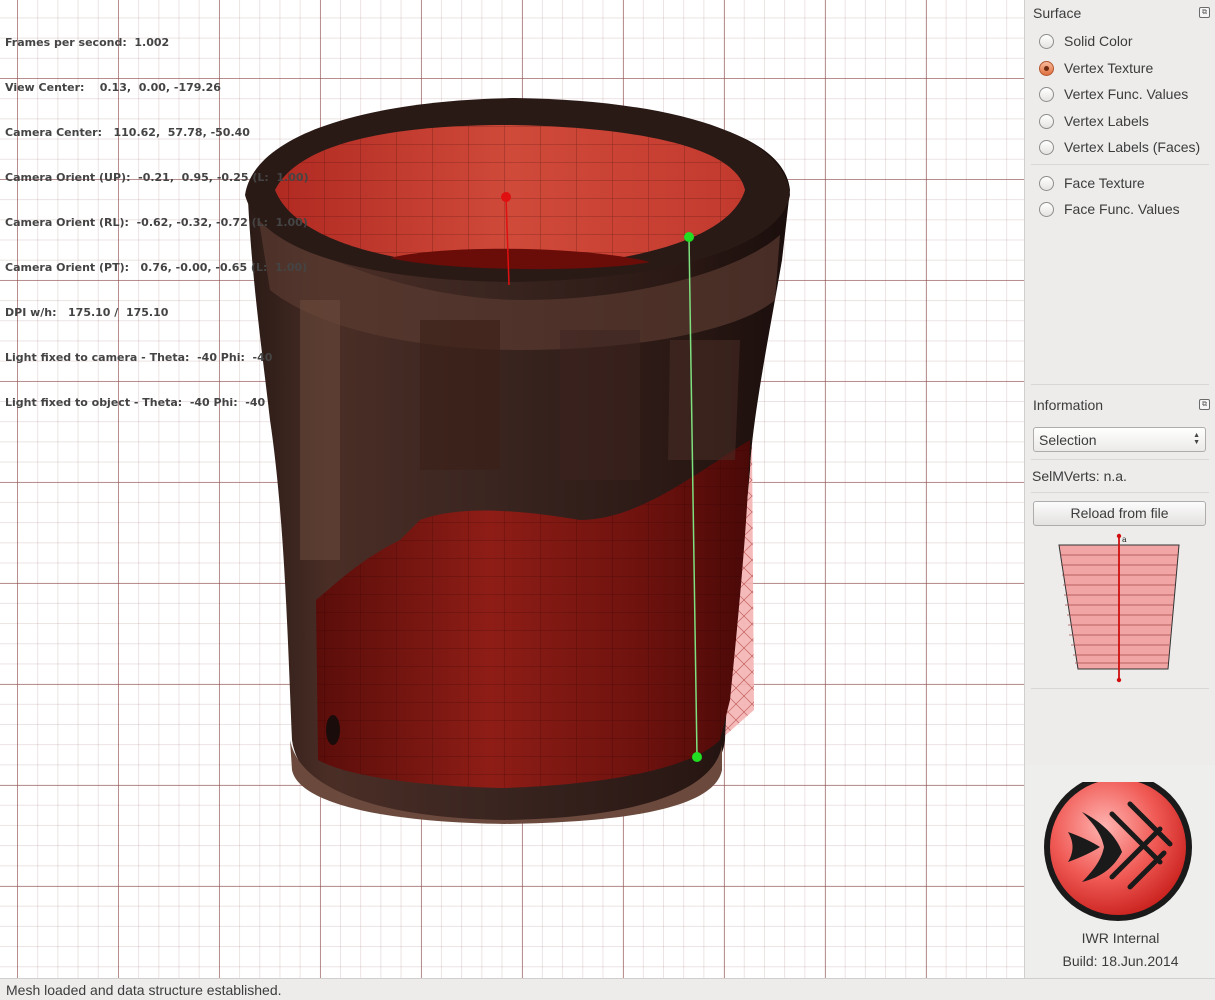 The image size is (1215, 1000). What do you see at coordinates (87, 312) in the screenshot?
I see `info-dpi: DPI w/h: 175.10 / 175.10` at bounding box center [87, 312].